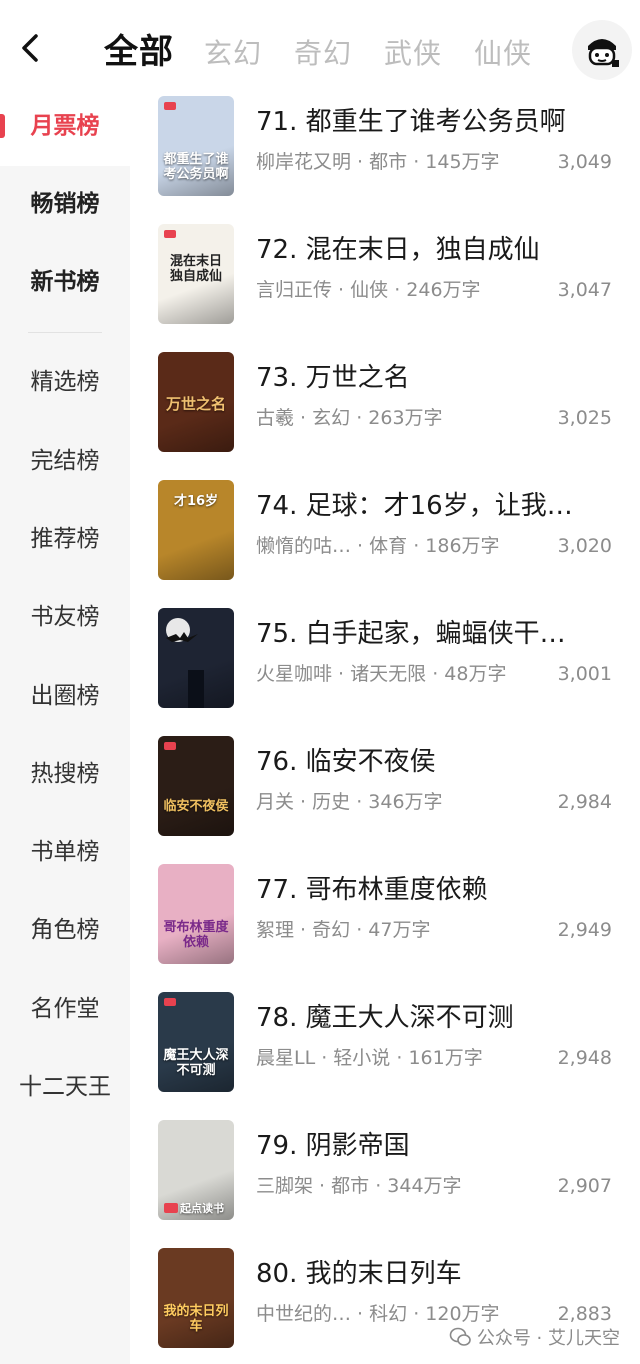  What do you see at coordinates (196, 501) in the screenshot?
I see `cover-title: 才16岁` at bounding box center [196, 501].